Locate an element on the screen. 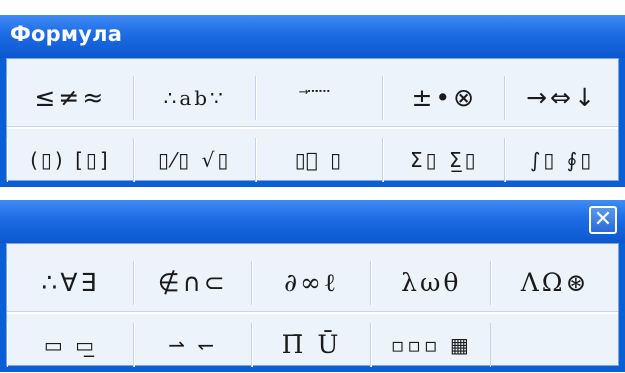  products-set-theory-templates-button: Π̄ Ū is located at coordinates (311, 344).